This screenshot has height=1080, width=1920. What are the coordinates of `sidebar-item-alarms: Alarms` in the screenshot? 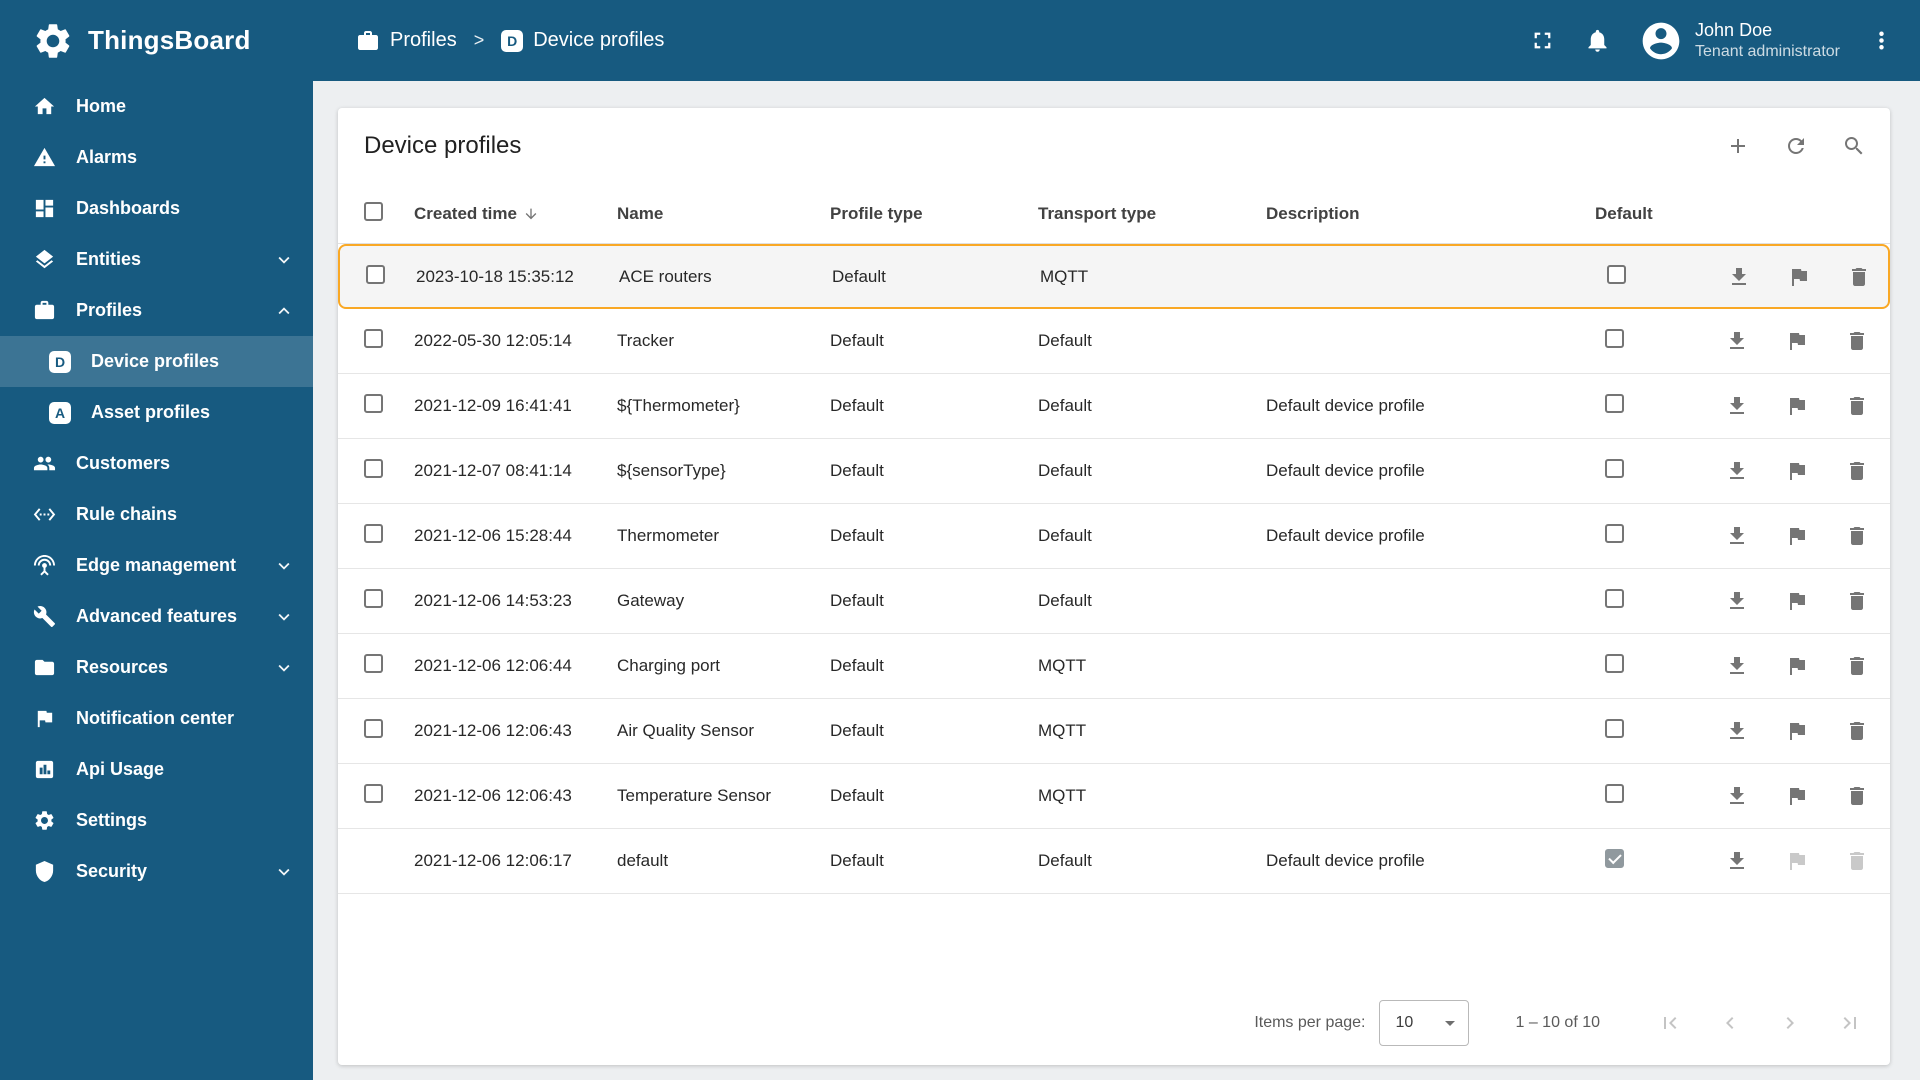 It's located at (156, 157).